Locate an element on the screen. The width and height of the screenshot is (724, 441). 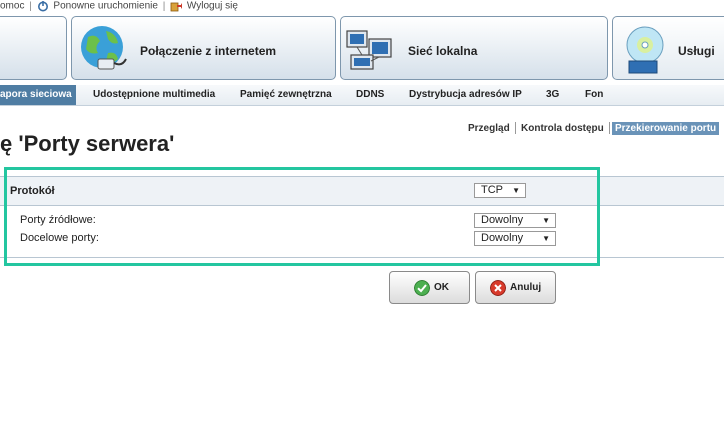
dest-ports-label: Docelowe porty: is located at coordinates (59, 238).